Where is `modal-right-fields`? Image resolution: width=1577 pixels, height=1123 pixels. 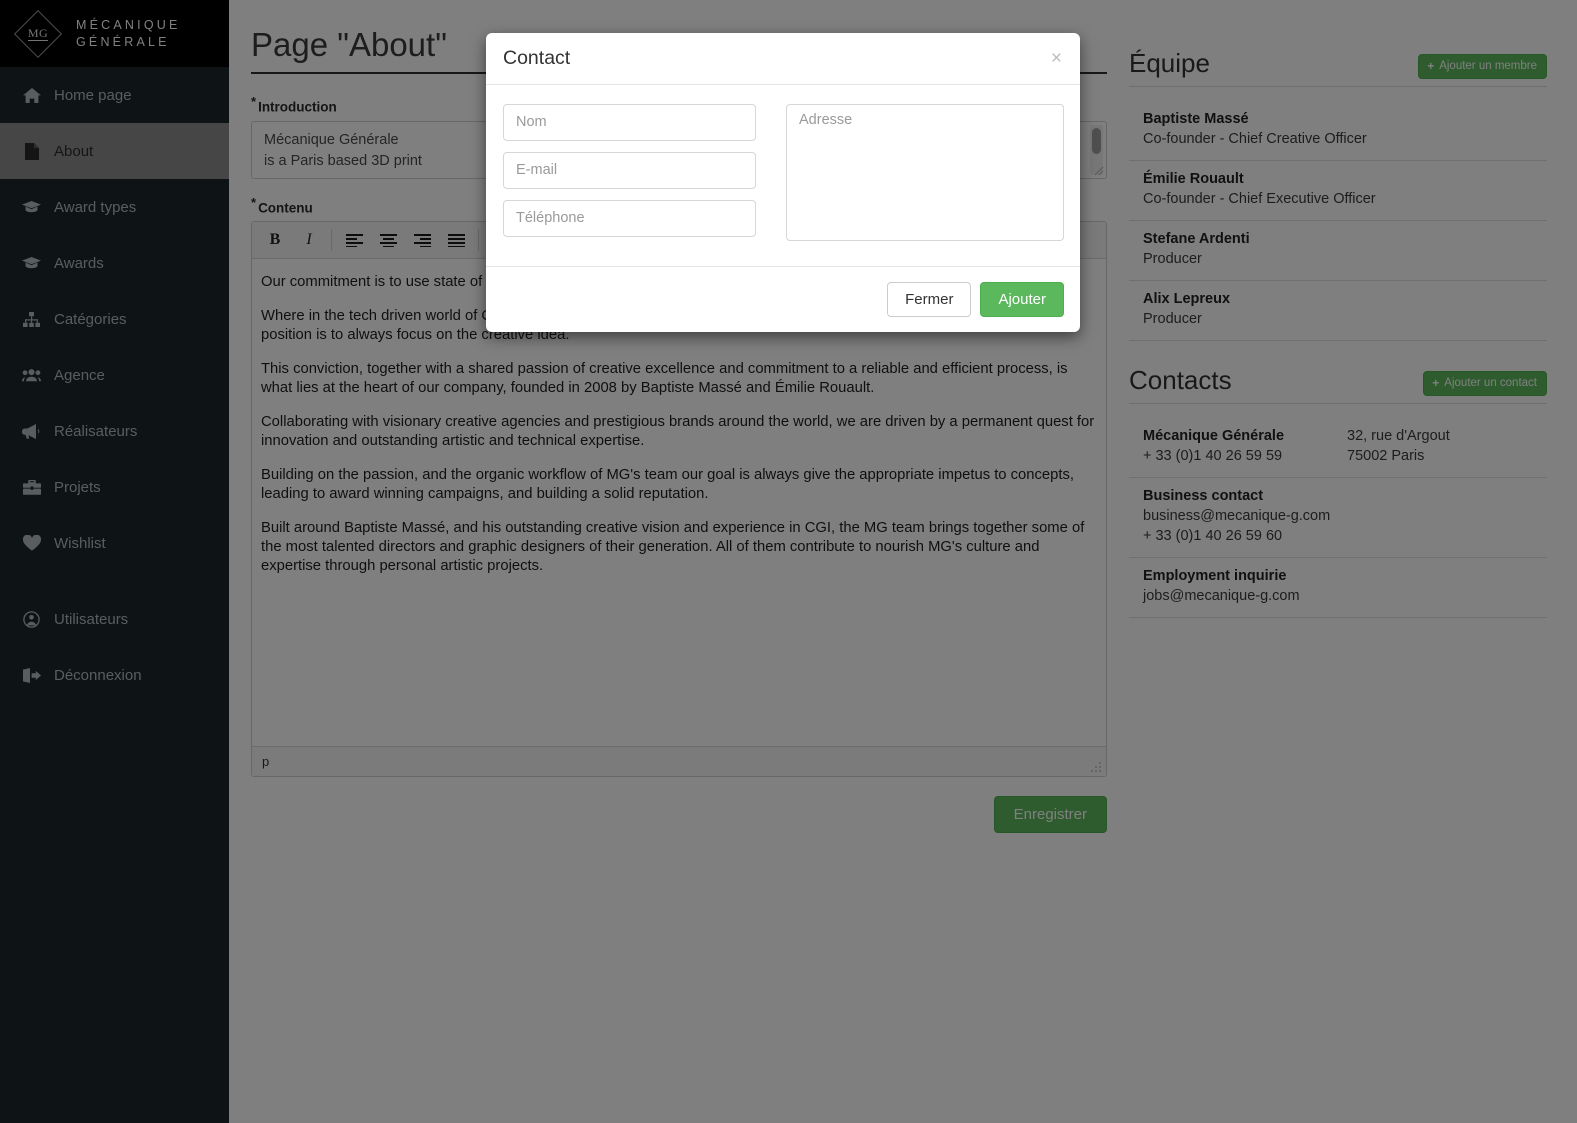
modal-right-fields is located at coordinates (925, 174).